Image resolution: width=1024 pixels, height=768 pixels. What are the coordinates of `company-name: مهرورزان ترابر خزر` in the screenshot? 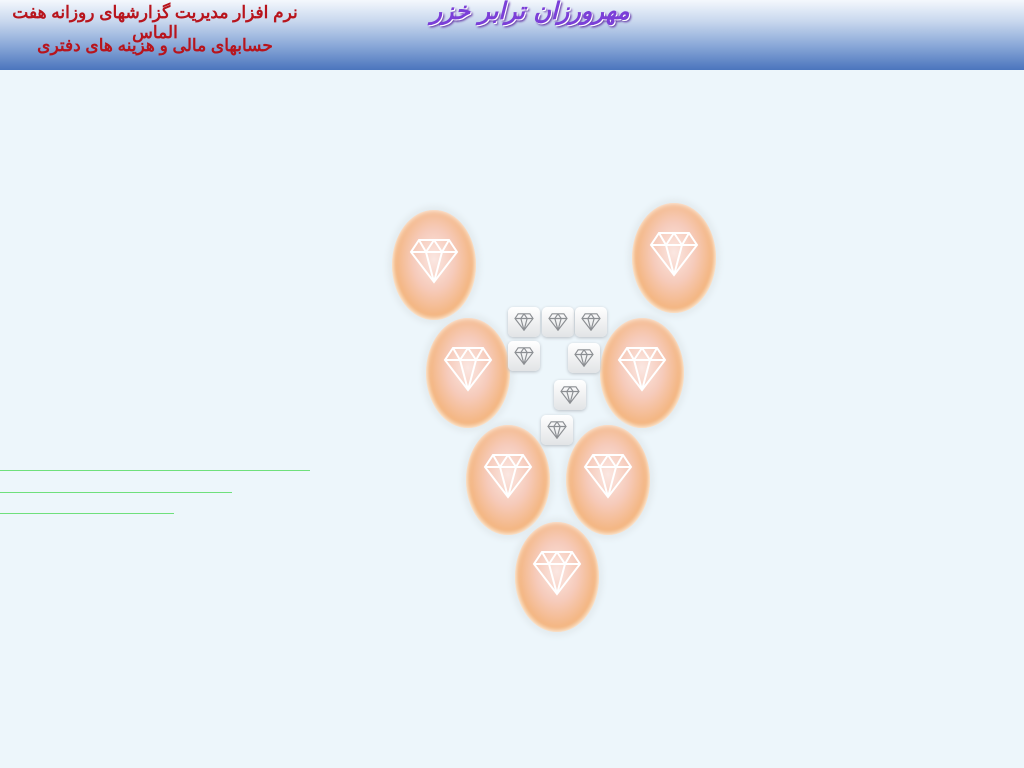 It's located at (530, 12).